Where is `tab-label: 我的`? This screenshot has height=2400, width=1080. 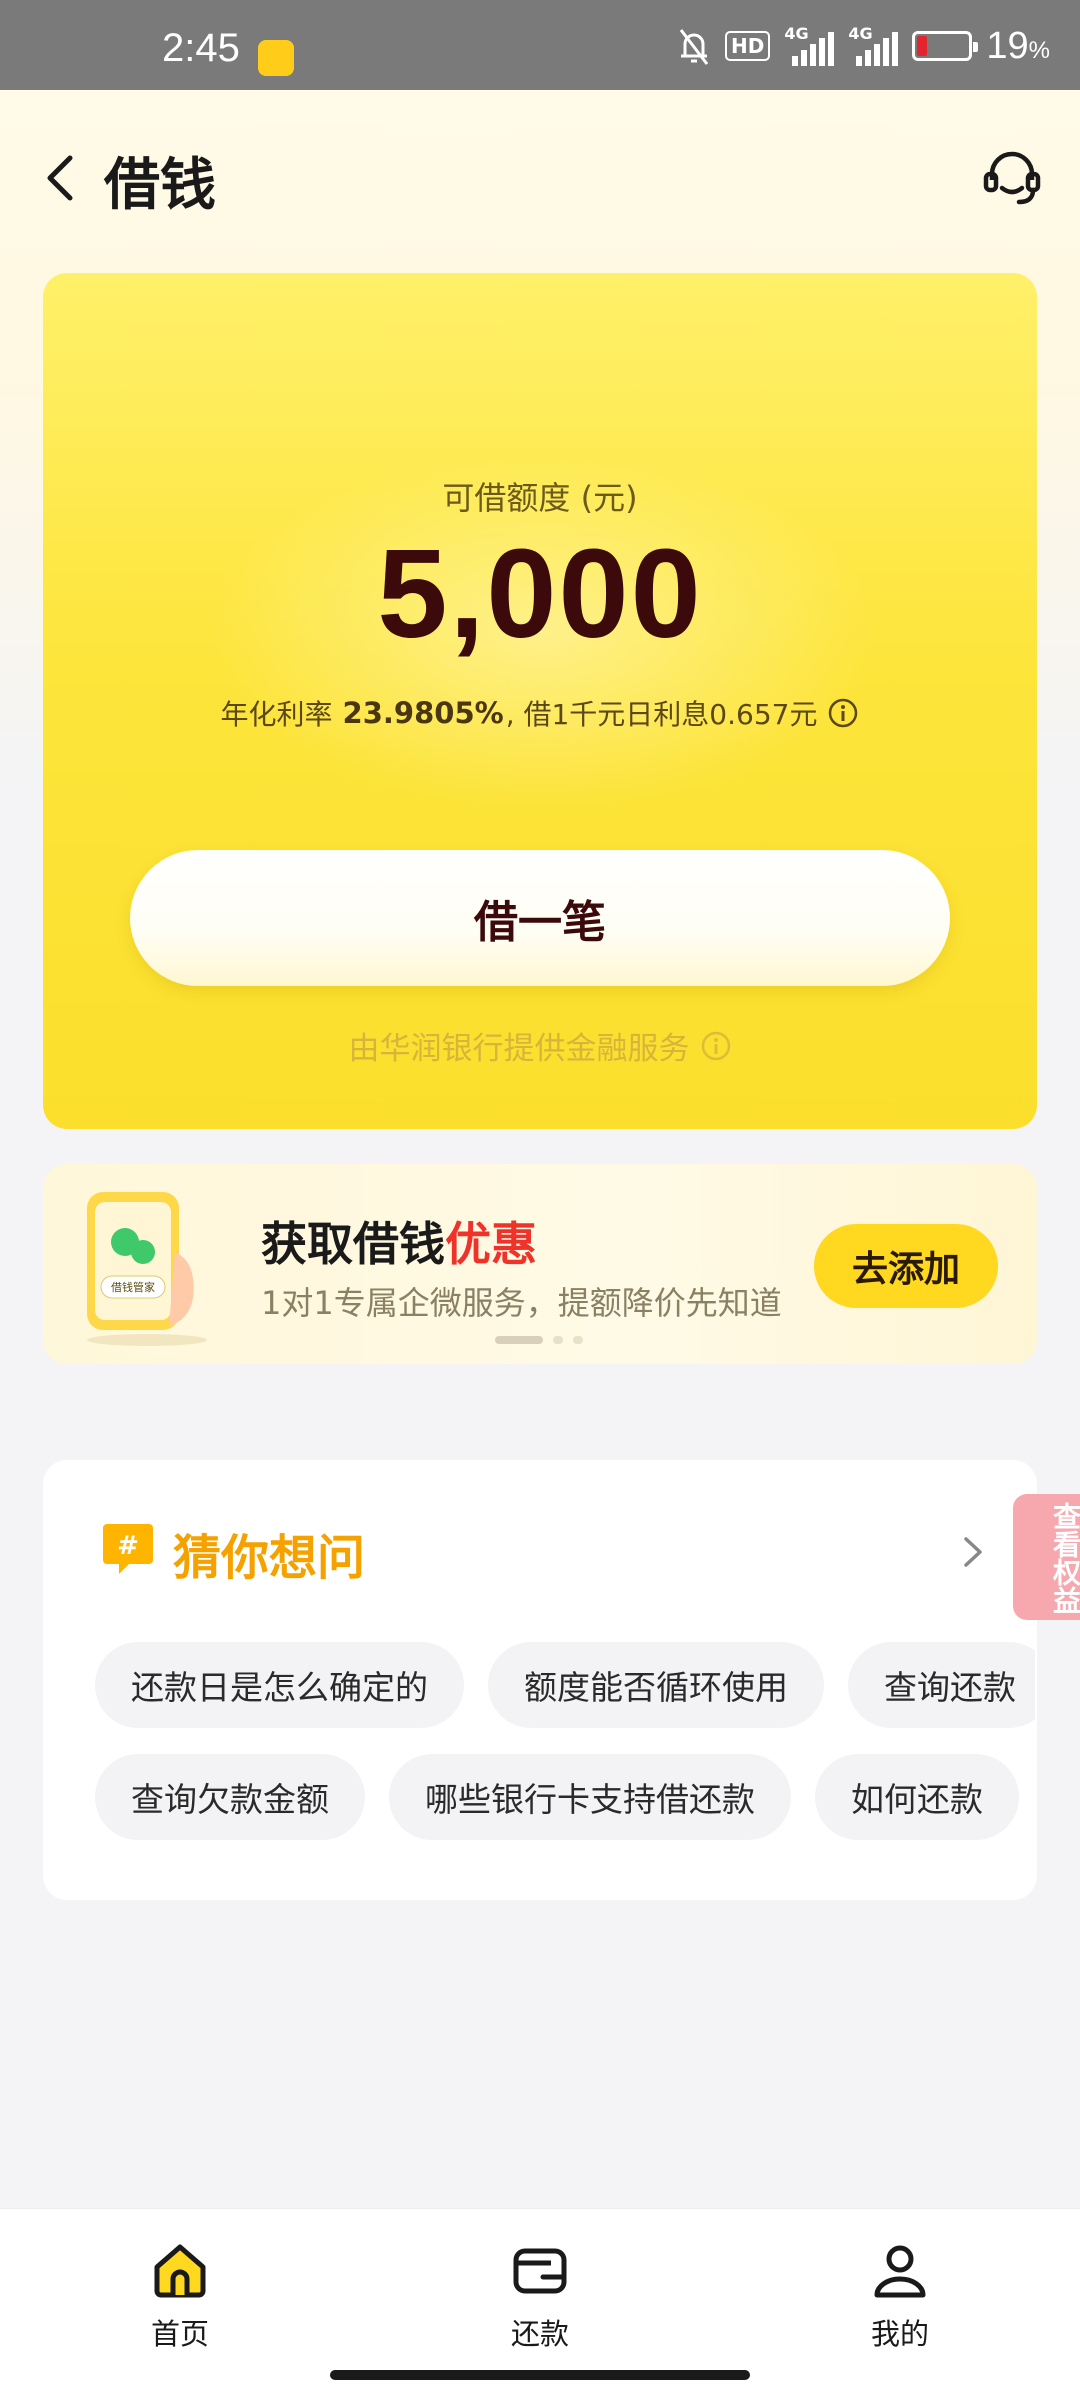
tab-label: 我的 is located at coordinates (899, 2334).